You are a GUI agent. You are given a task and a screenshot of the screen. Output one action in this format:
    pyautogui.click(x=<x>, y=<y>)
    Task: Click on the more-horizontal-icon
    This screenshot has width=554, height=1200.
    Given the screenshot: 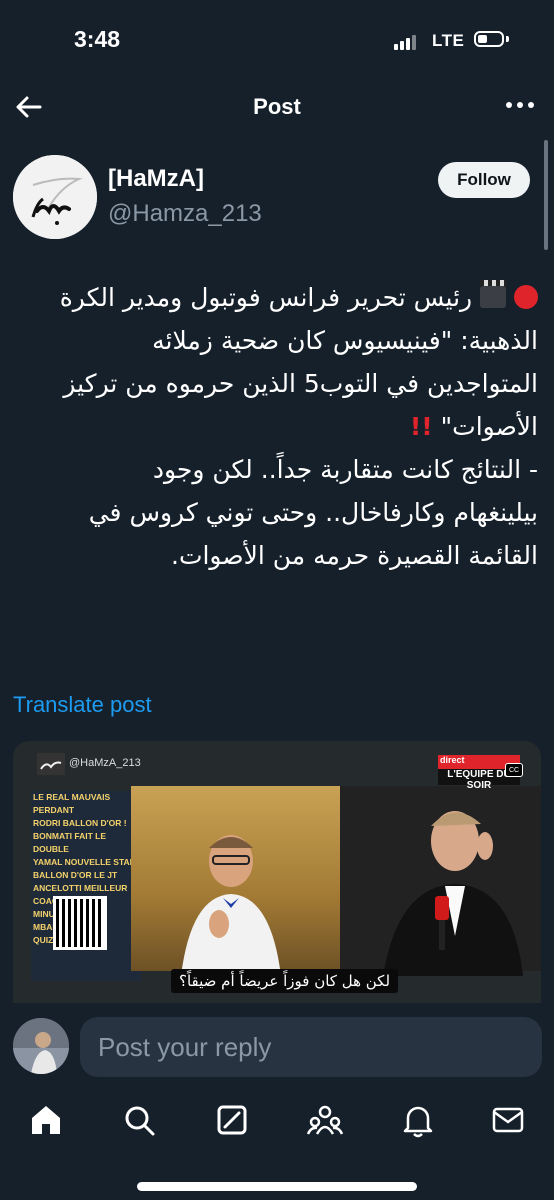 What is the action you would take?
    pyautogui.click(x=520, y=105)
    